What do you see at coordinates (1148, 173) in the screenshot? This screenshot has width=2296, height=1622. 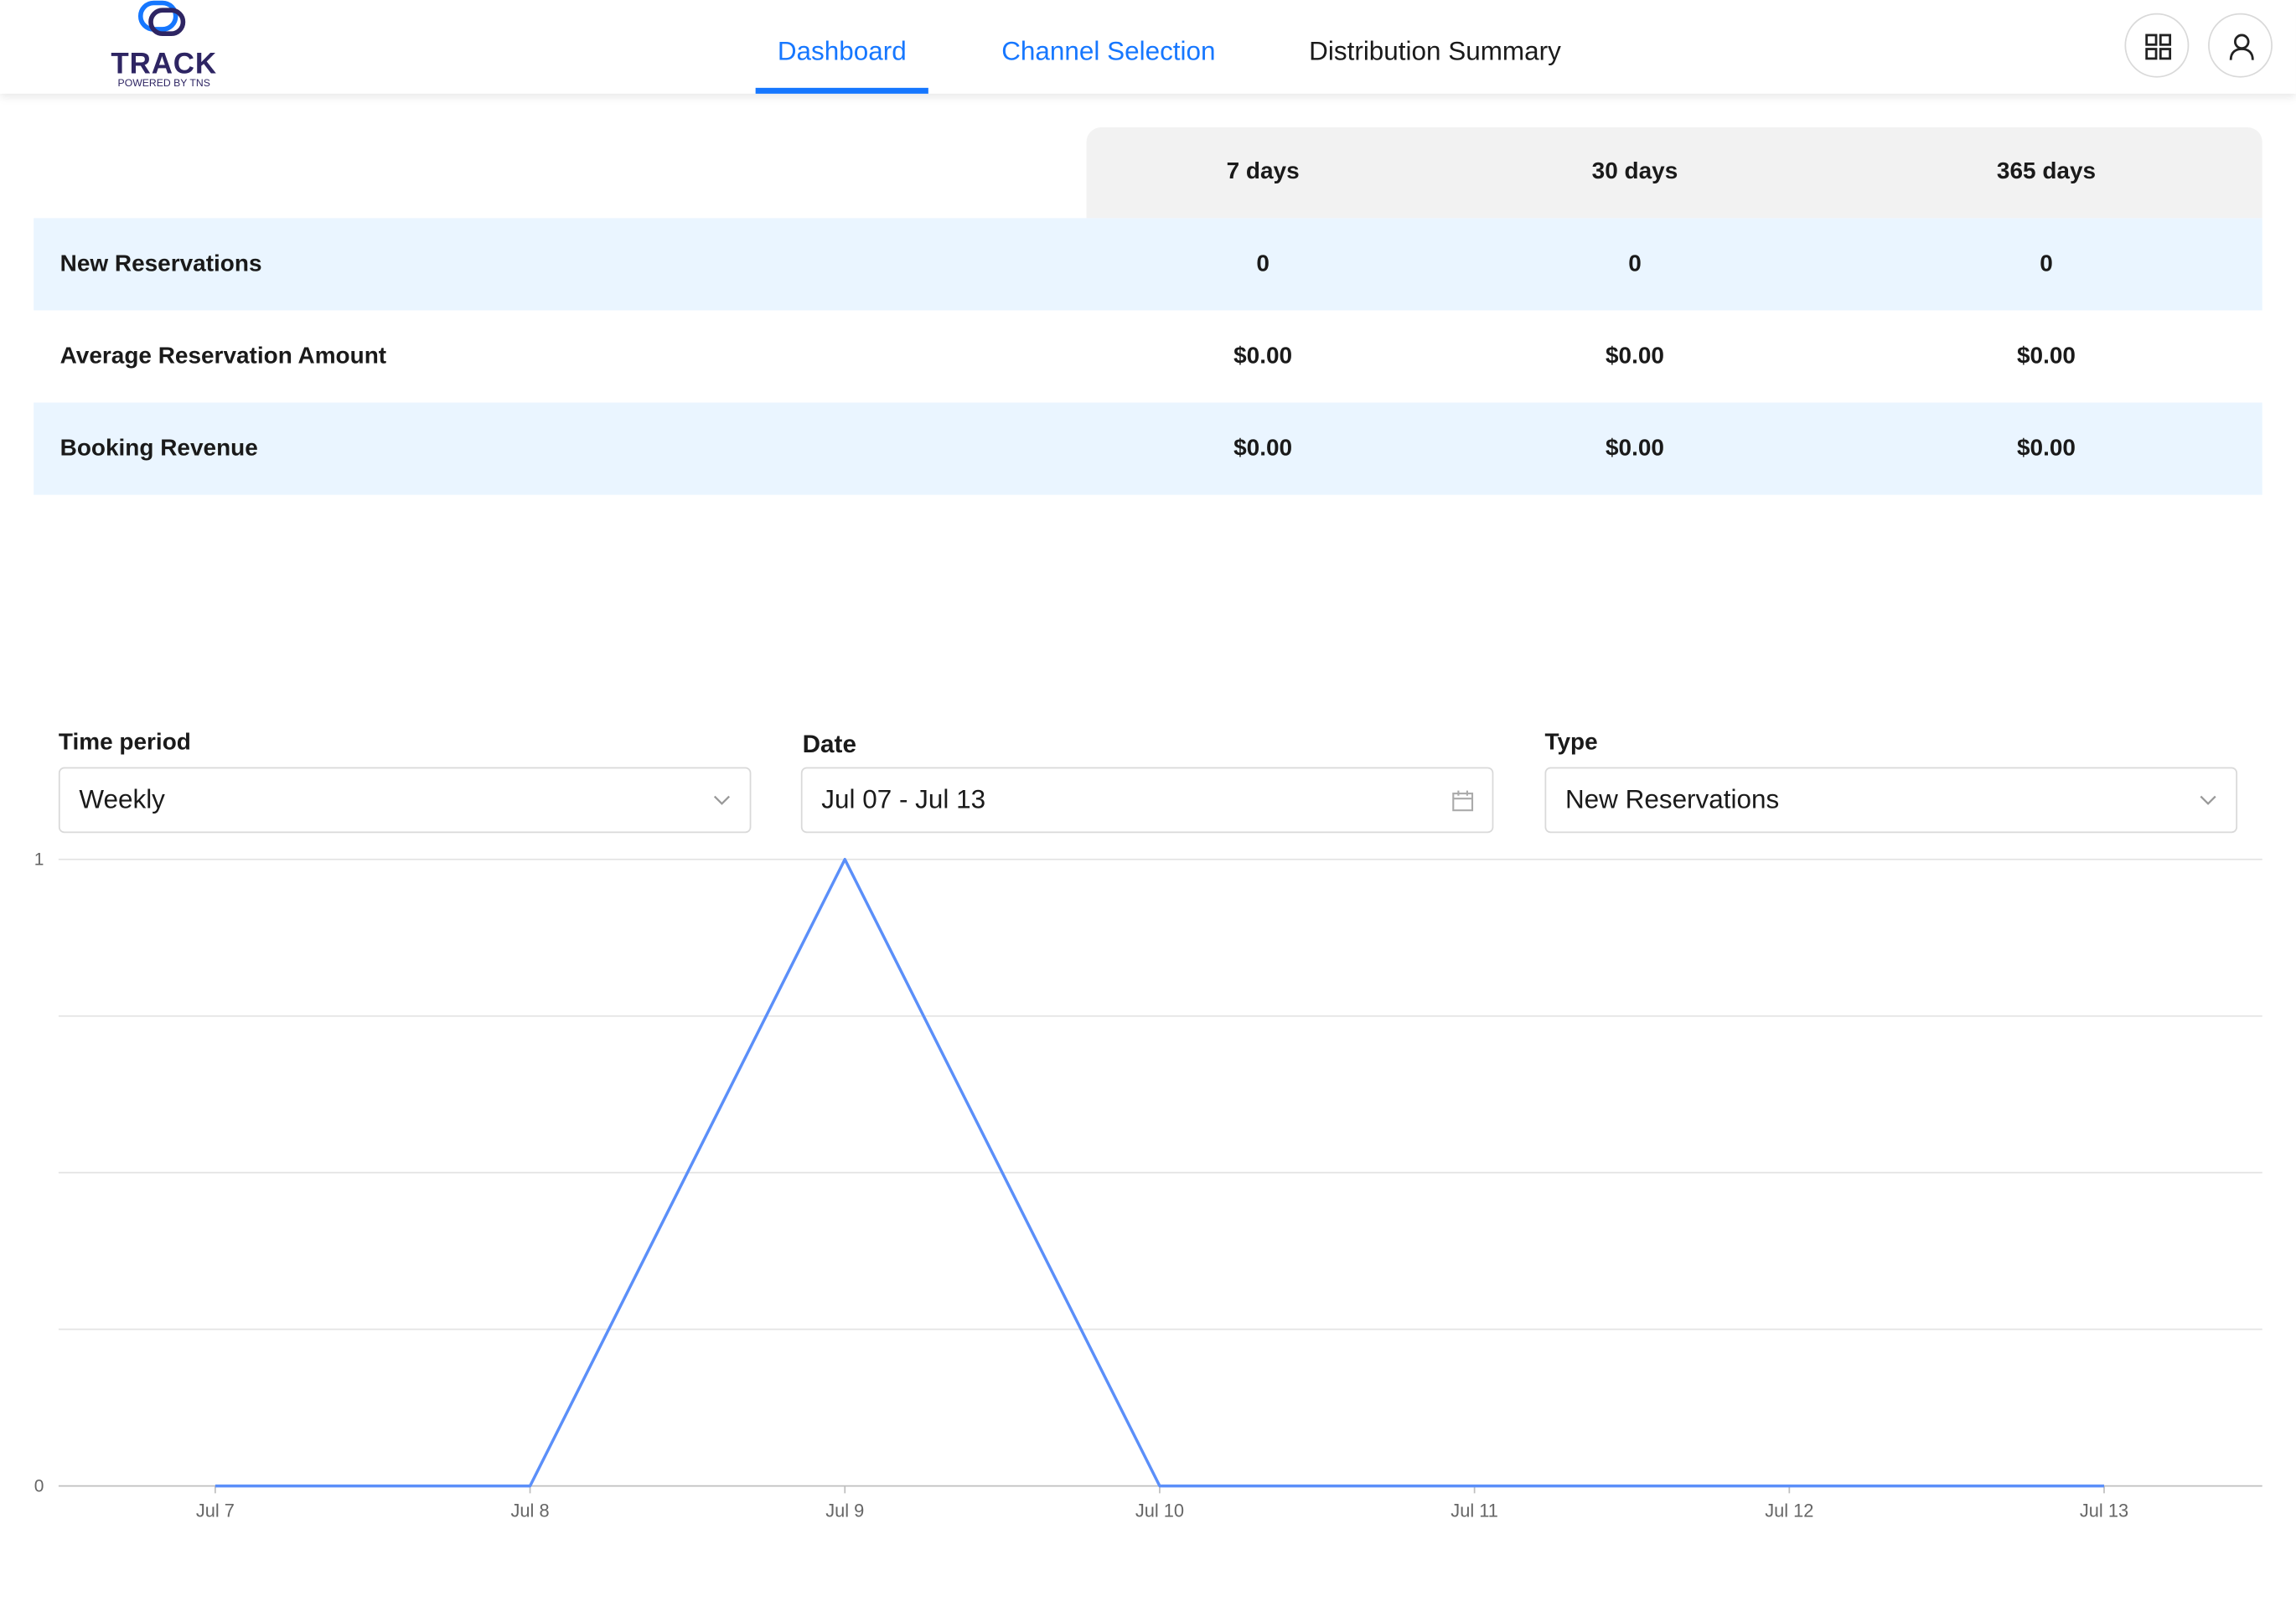 I see `summary-table-header: 7 days 30 days 365 days` at bounding box center [1148, 173].